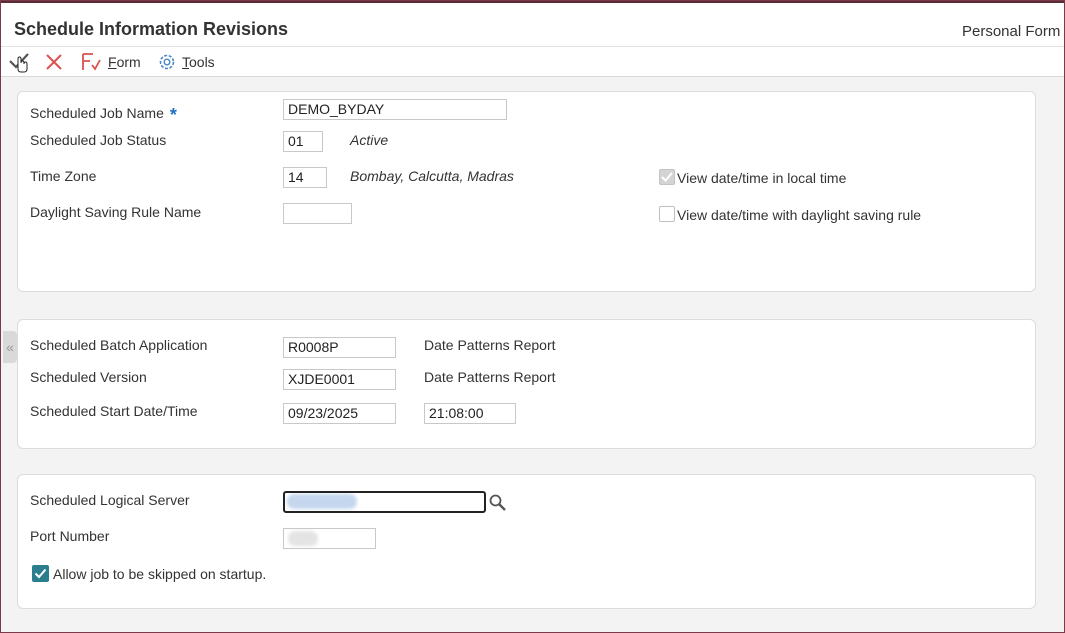  I want to click on time-zone-input: 14, so click(305, 177).